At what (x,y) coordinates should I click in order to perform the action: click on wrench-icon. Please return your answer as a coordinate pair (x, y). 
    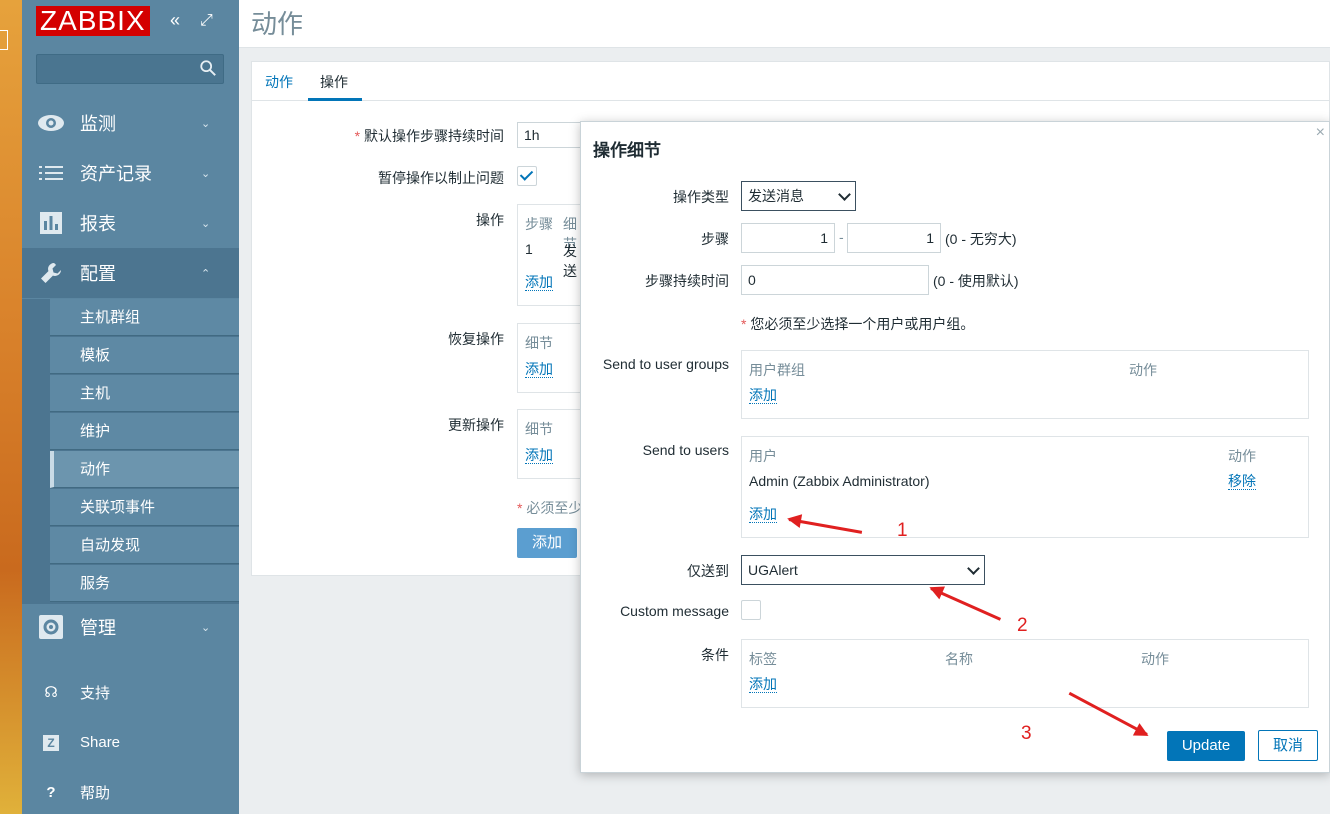
    Looking at the image, I should click on (51, 273).